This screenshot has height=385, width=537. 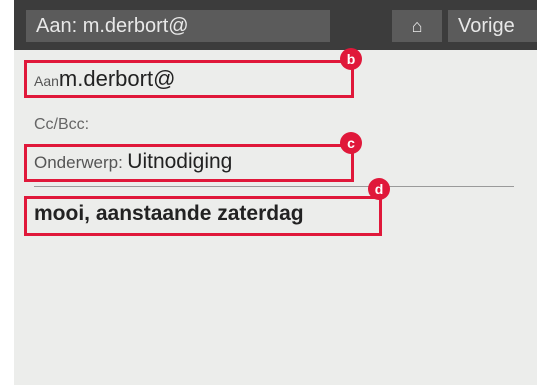 What do you see at coordinates (189, 79) in the screenshot?
I see `callout-box-to` at bounding box center [189, 79].